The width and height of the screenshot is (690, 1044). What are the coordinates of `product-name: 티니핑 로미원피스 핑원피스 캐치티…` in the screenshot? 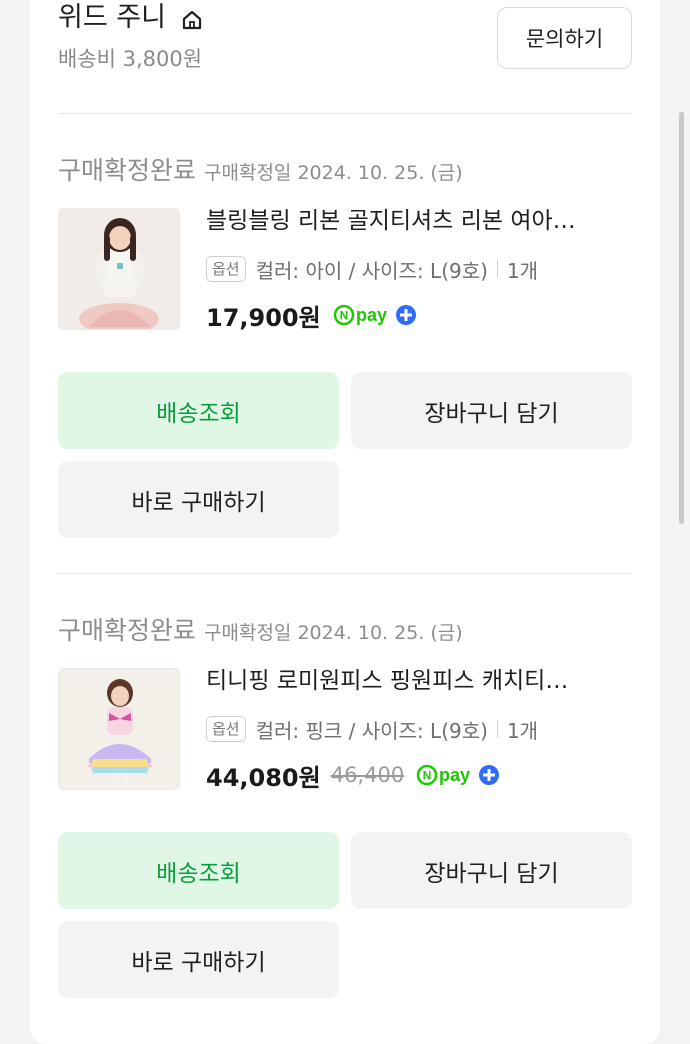 It's located at (420, 681).